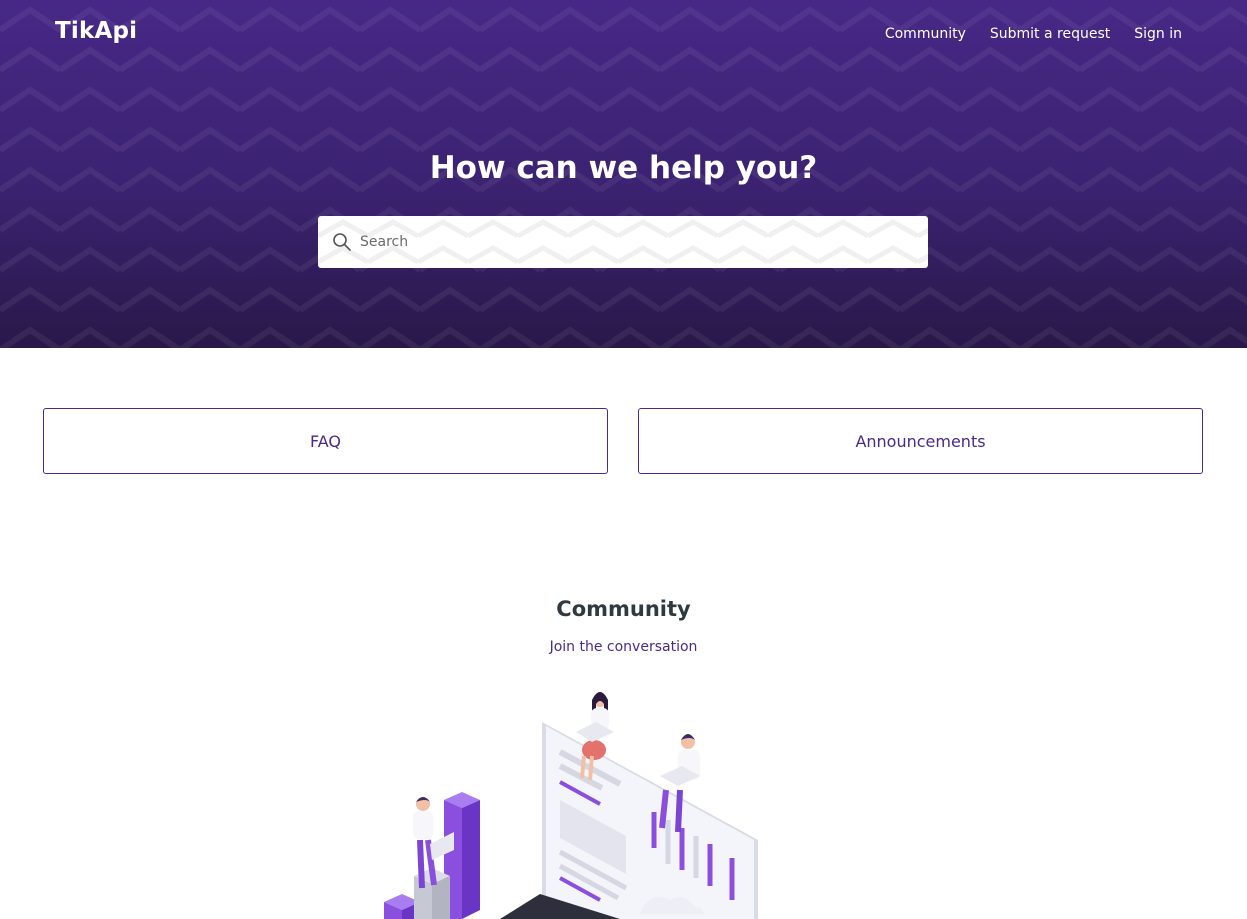 This screenshot has height=919, width=1247. What do you see at coordinates (1158, 34) in the screenshot?
I see `nav-sign-in-link: Sign in` at bounding box center [1158, 34].